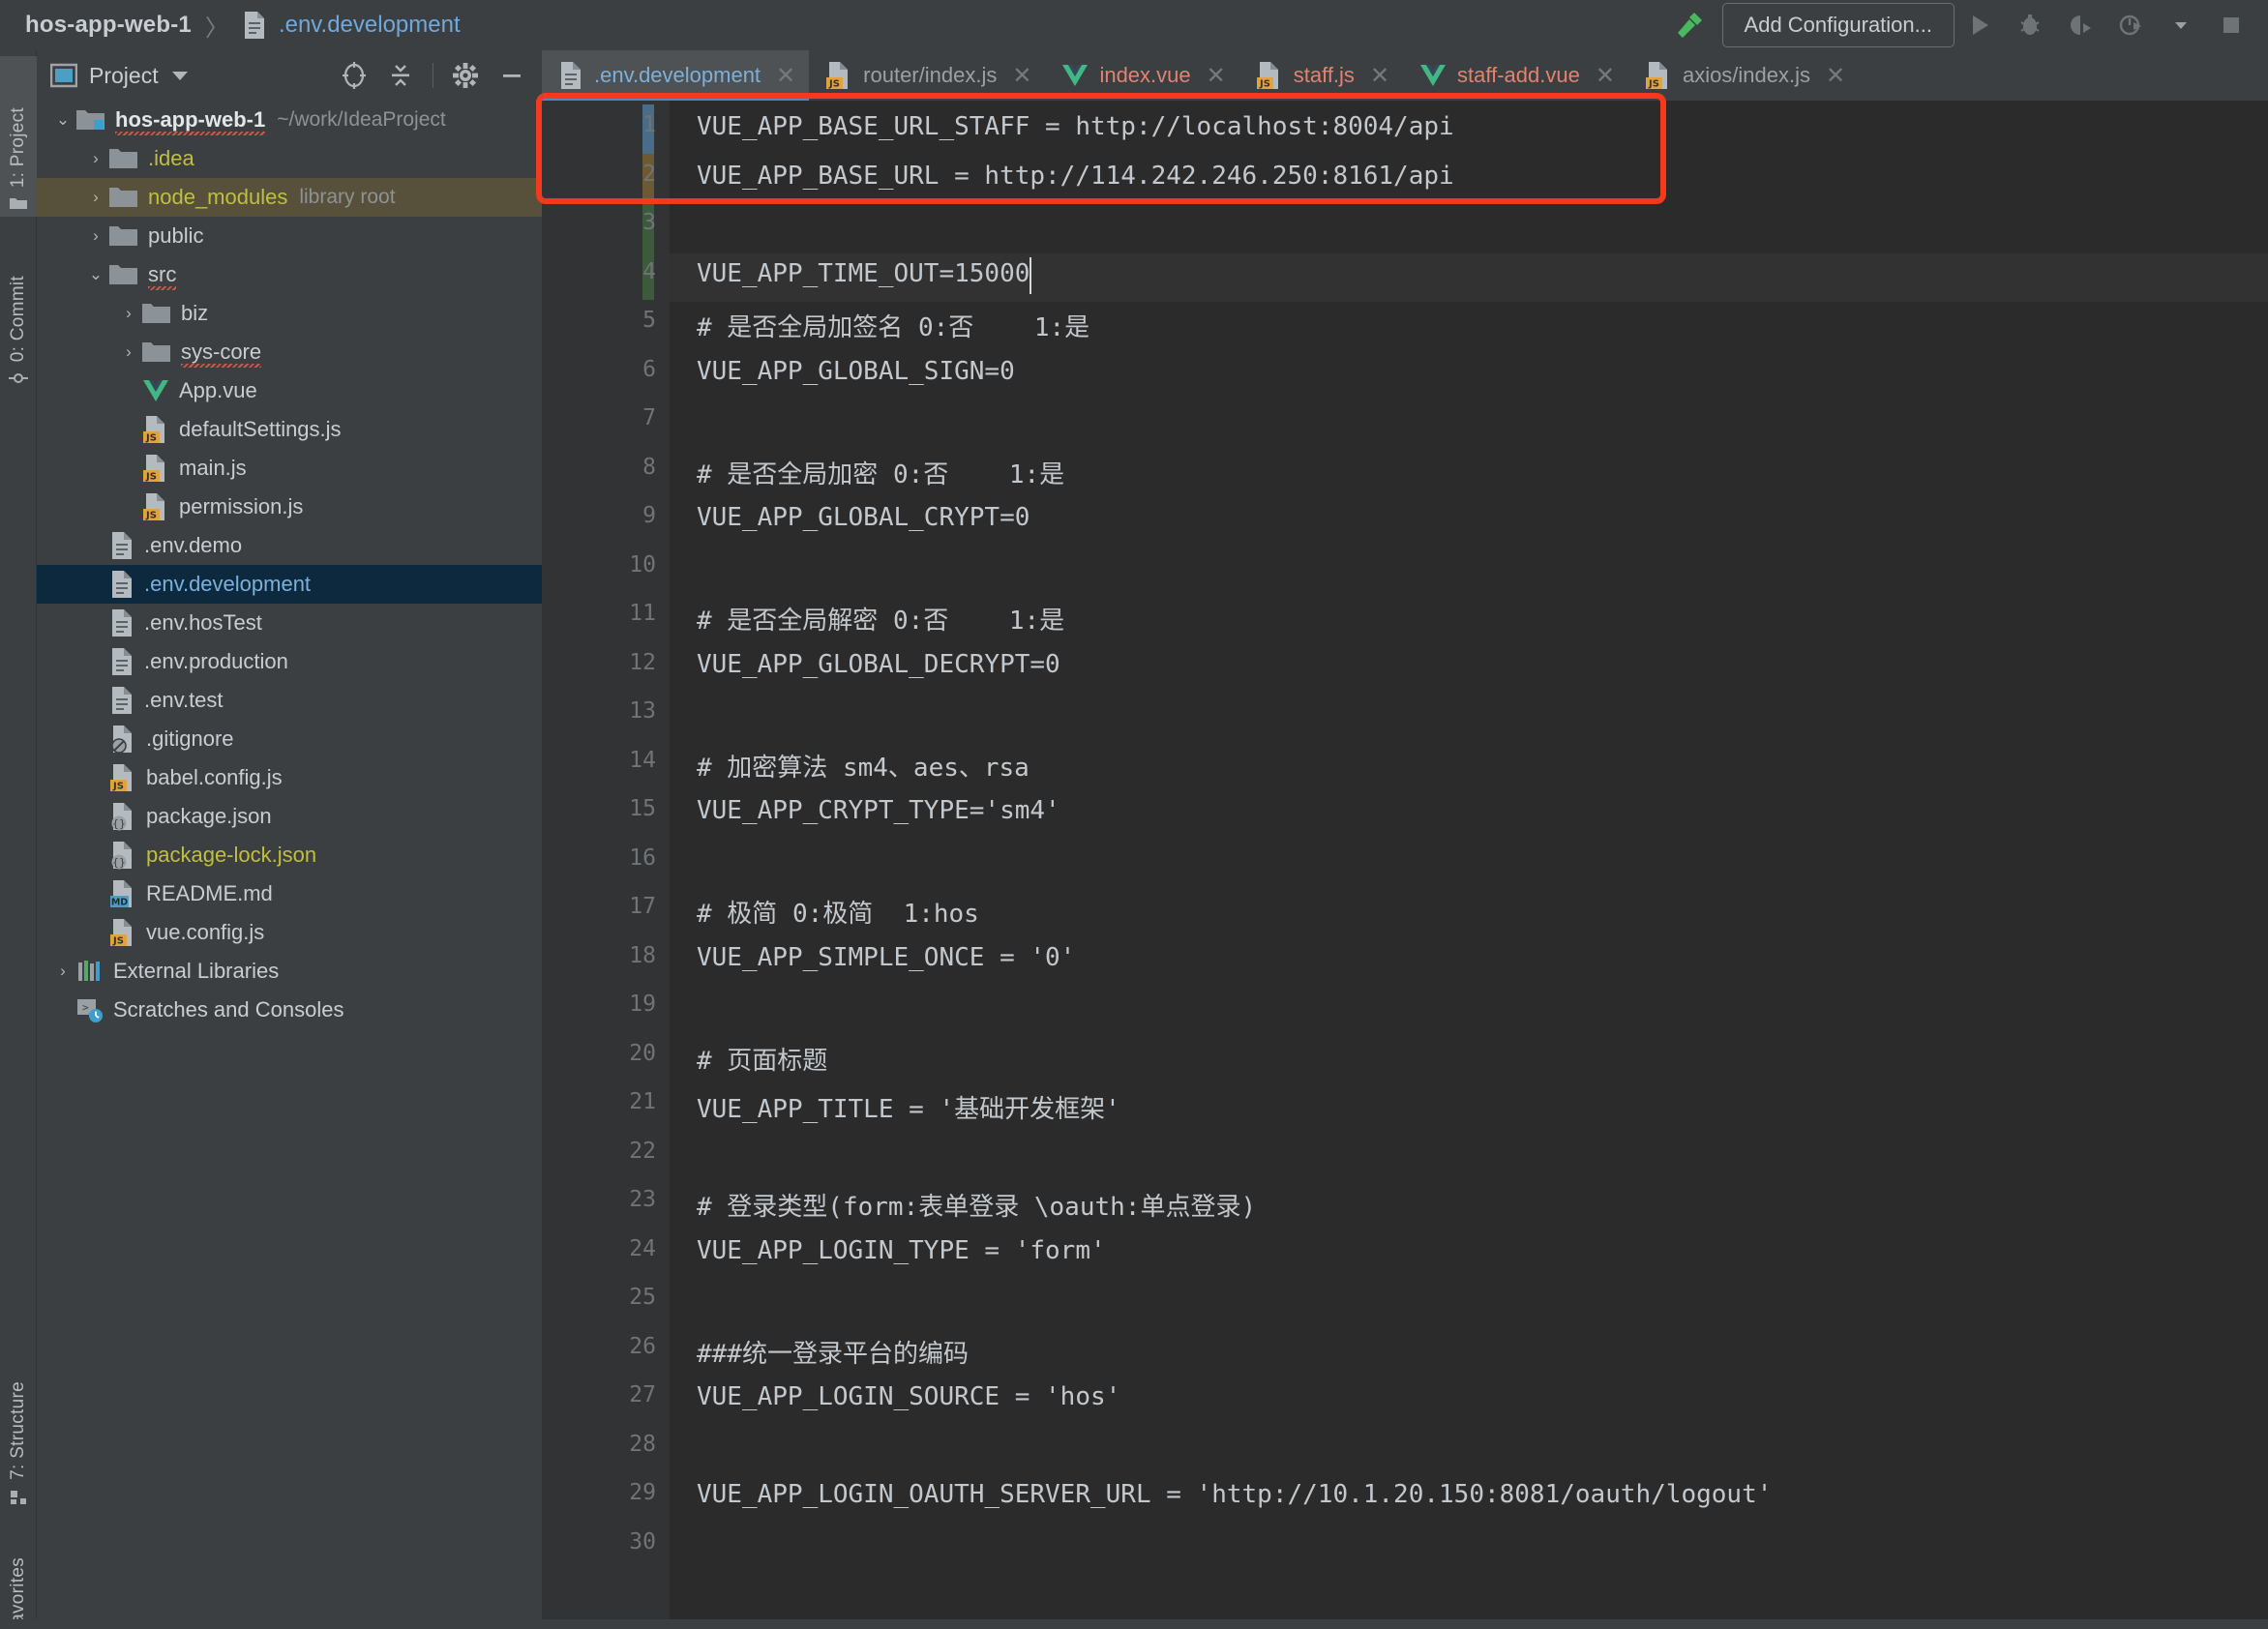 This screenshot has width=2268, height=1629. What do you see at coordinates (289, 893) in the screenshot?
I see `tree-item-readme-md: MD README.md` at bounding box center [289, 893].